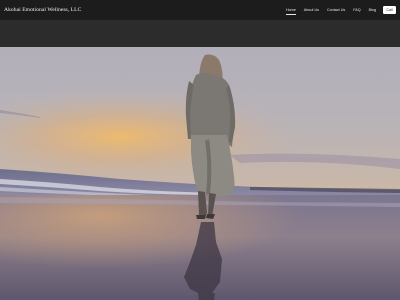 This screenshot has width=400, height=300. I want to click on nav-faq: FAQ, so click(356, 10).